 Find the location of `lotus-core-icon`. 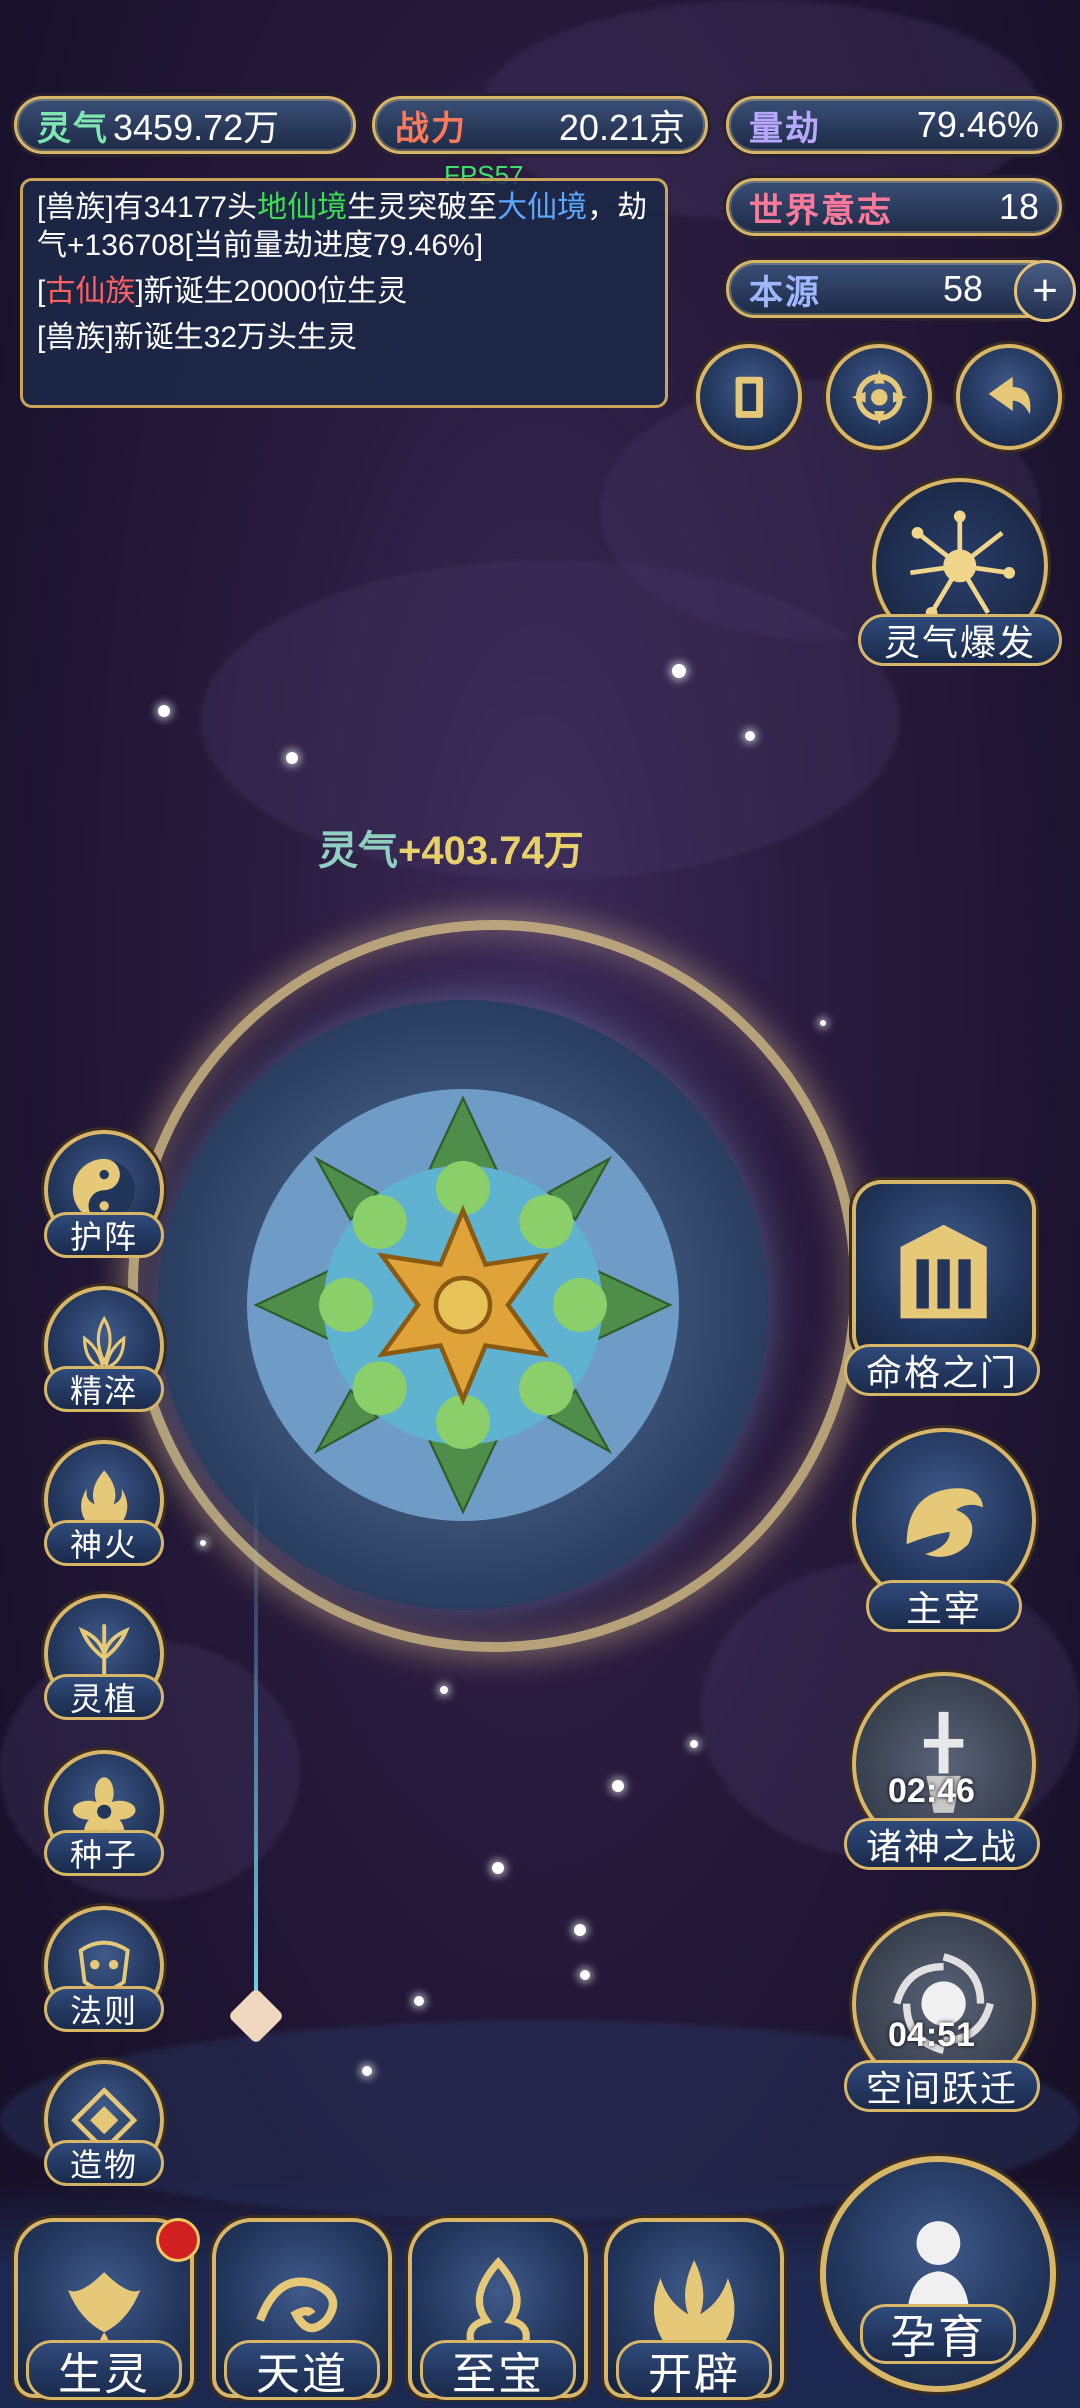

lotus-core-icon is located at coordinates (463, 1305).